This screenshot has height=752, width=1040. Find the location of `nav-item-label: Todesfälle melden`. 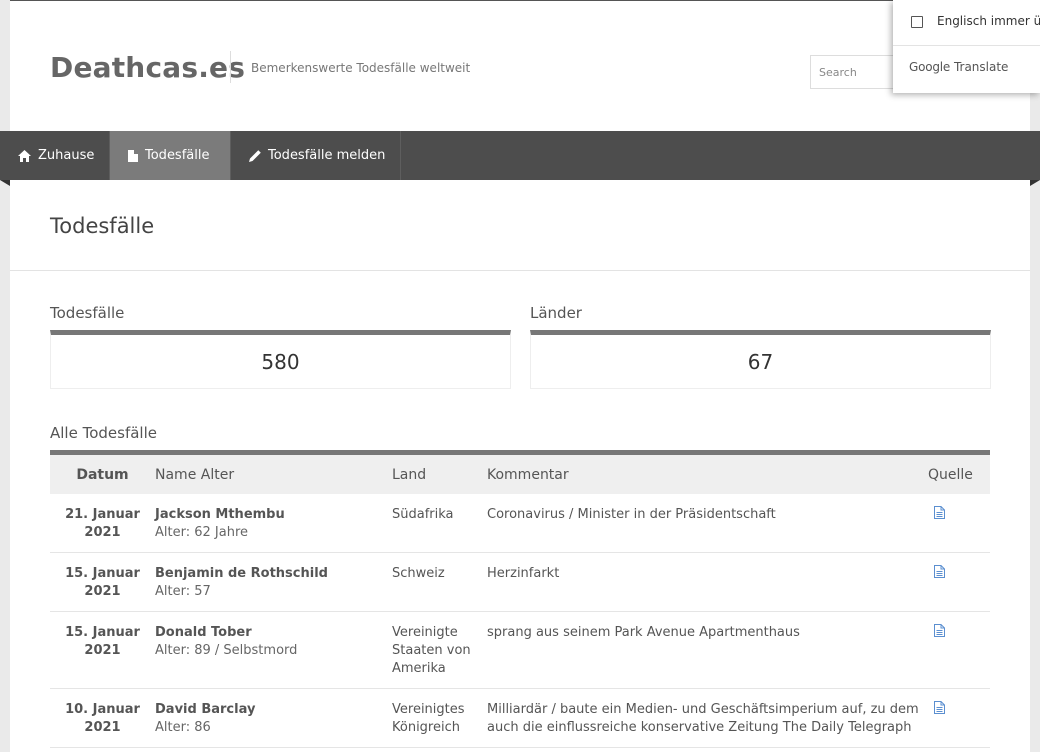

nav-item-label: Todesfälle melden is located at coordinates (327, 155).